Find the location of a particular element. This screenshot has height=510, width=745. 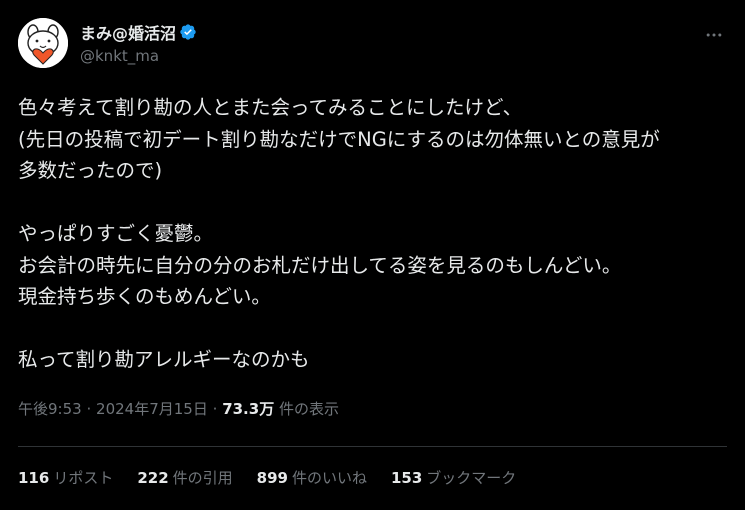

tweet-line: お会計の時先に自分の分のお札だけ出してる姿を見るのもしんどい。 is located at coordinates (320, 265).